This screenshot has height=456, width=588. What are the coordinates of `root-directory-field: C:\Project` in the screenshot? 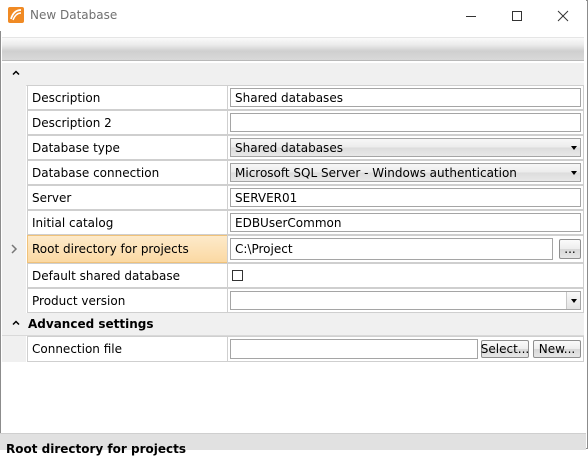 It's located at (391, 249).